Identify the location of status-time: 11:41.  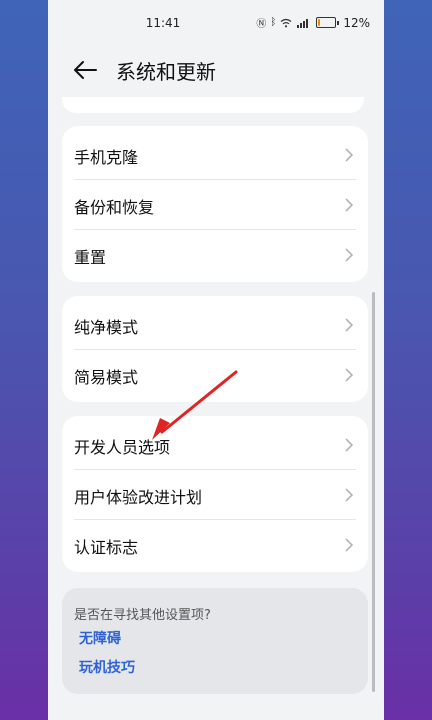
(163, 23).